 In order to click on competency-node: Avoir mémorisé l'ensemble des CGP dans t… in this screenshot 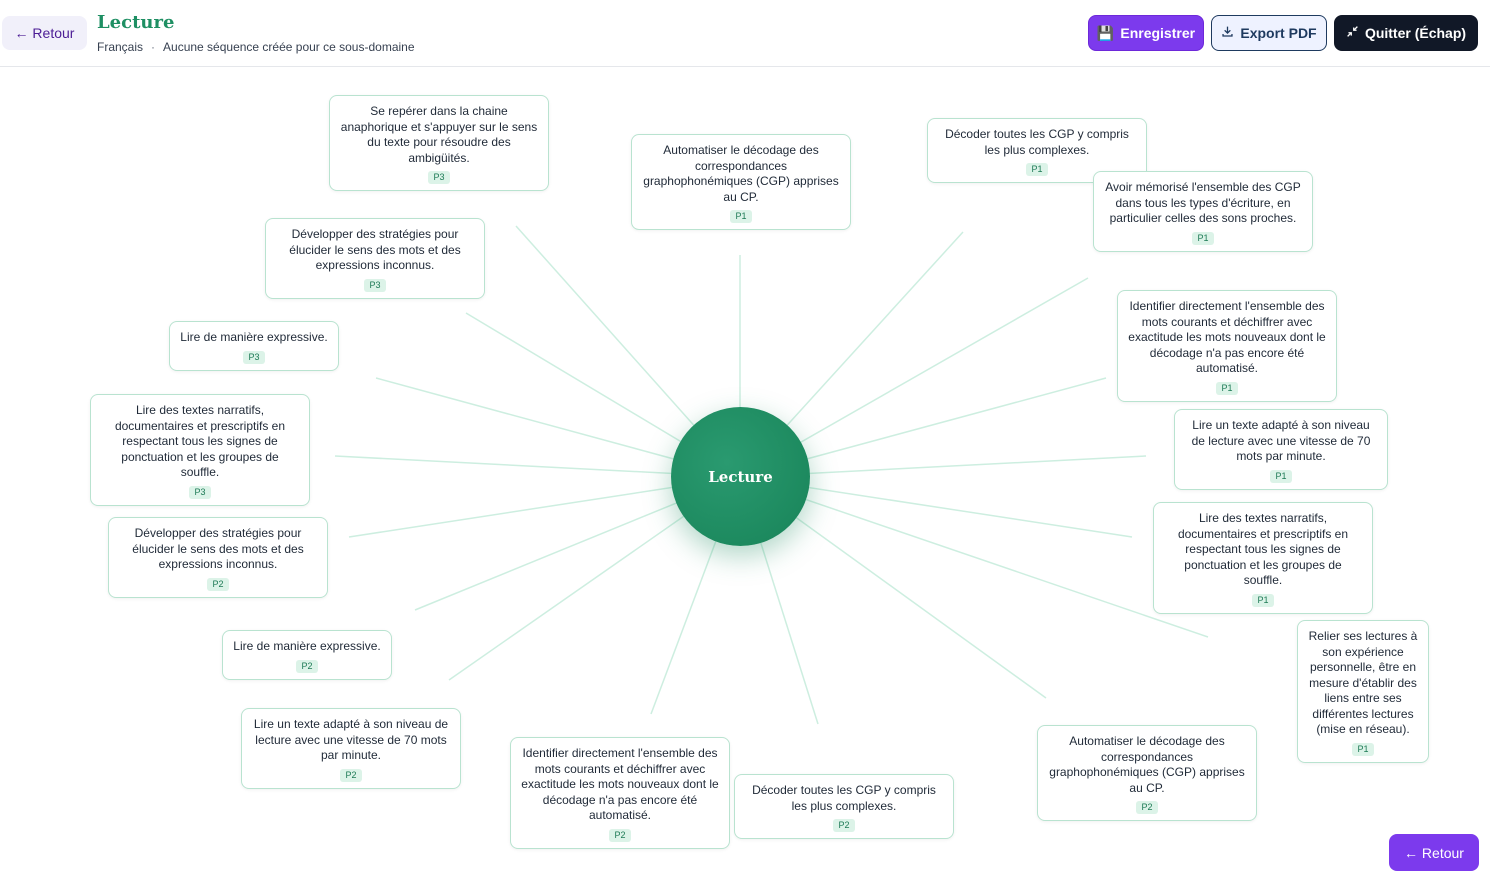, I will do `click(1203, 211)`.